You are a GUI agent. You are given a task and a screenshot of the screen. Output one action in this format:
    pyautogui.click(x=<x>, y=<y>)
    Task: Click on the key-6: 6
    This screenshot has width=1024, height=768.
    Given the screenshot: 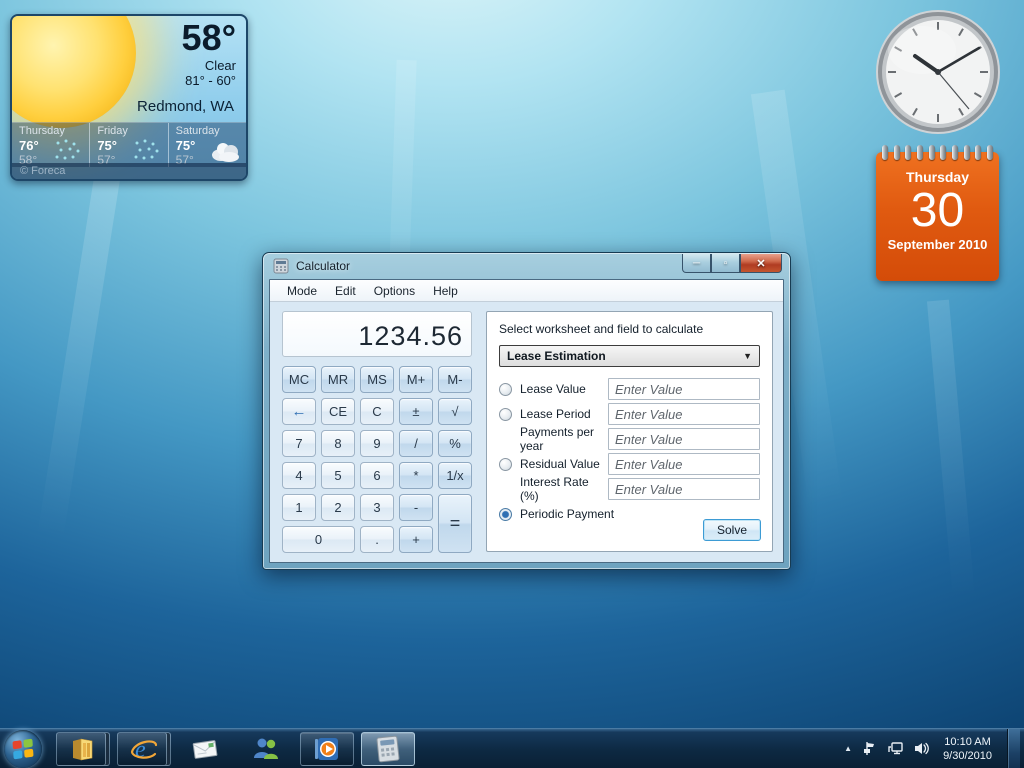 What is the action you would take?
    pyautogui.click(x=377, y=475)
    